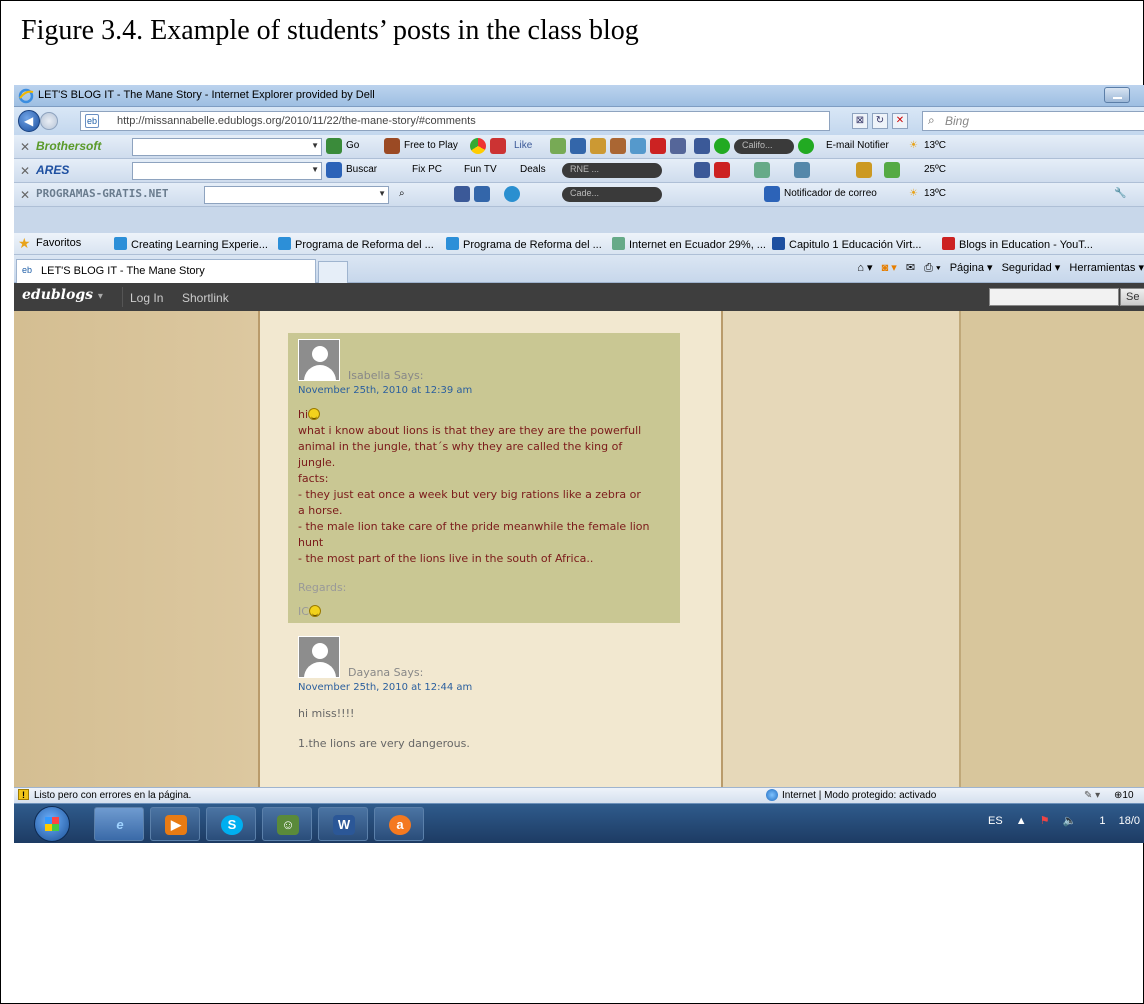 The height and width of the screenshot is (1004, 1144). Describe the element at coordinates (231, 824) in the screenshot. I see `taskbar-skype: S` at that location.